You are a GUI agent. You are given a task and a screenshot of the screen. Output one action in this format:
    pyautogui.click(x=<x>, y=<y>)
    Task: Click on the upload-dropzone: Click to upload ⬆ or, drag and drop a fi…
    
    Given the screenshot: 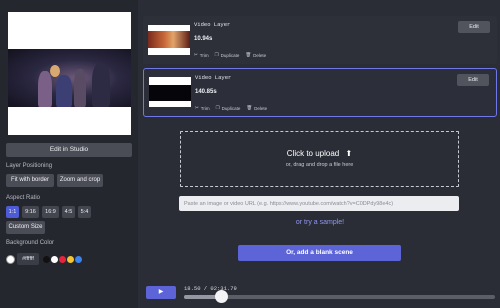 What is the action you would take?
    pyautogui.click(x=319, y=159)
    